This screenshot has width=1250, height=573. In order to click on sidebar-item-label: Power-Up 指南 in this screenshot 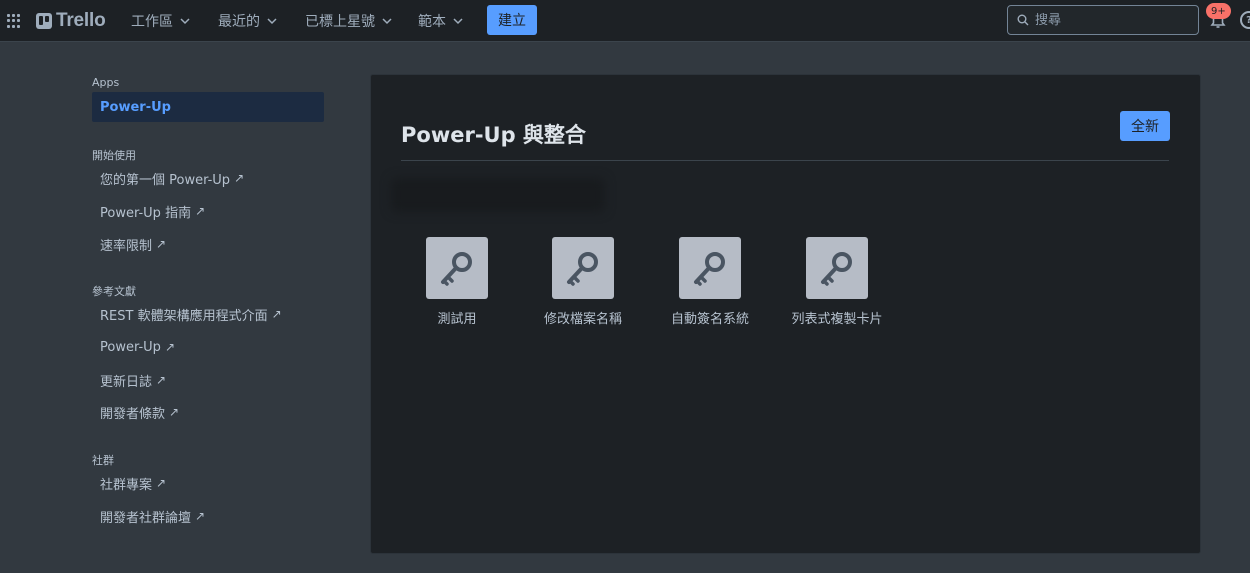, I will do `click(146, 213)`.